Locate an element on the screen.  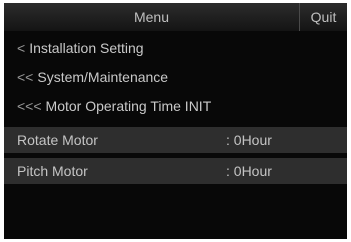
back-arrow-icon: <<< is located at coordinates (29, 106).